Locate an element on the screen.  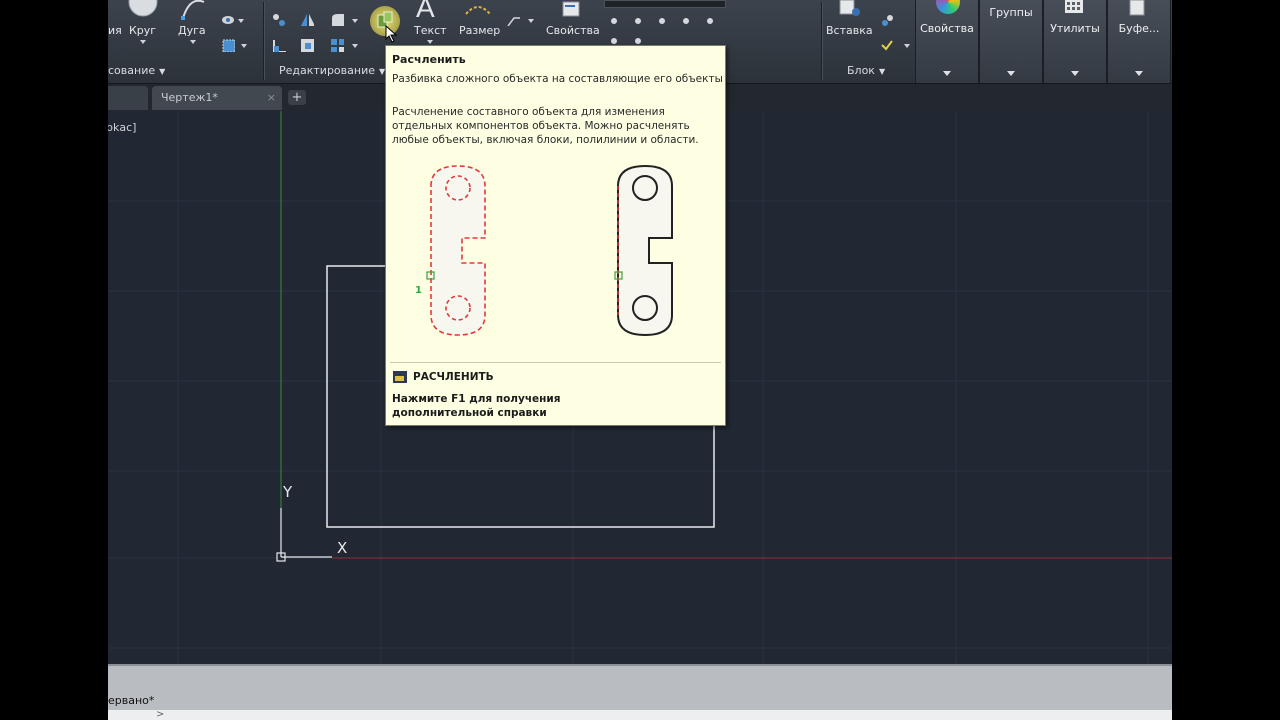
rectangle-icon is located at coordinates (228, 45).